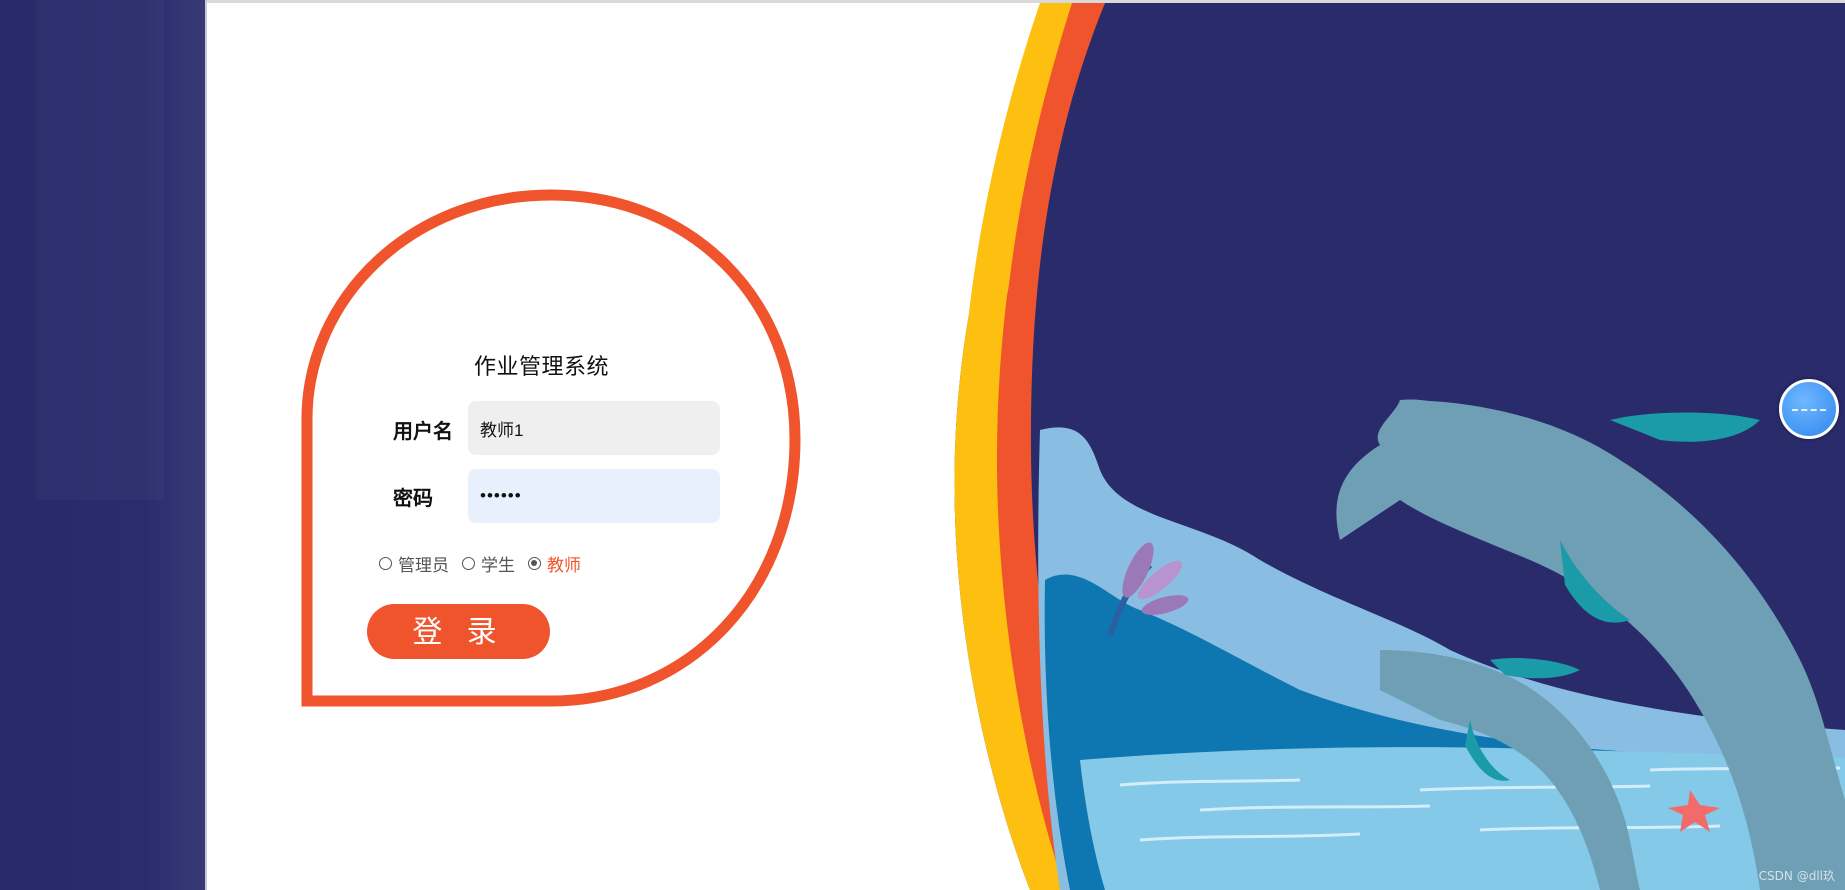 The height and width of the screenshot is (890, 1845). I want to click on role-student-radio: 学生, so click(488, 563).